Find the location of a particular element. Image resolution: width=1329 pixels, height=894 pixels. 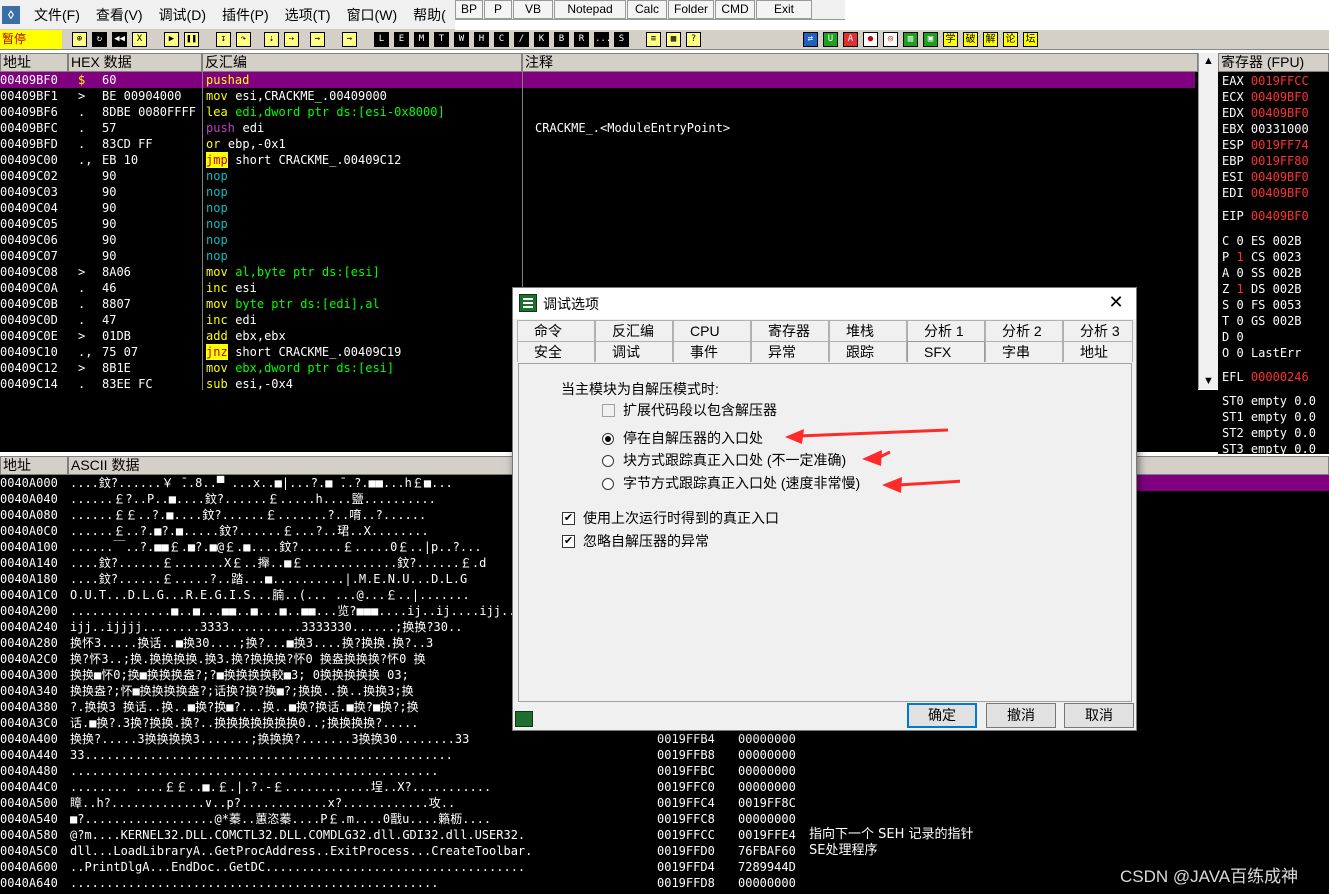

tab-exceptions: 异常 is located at coordinates (790, 351).